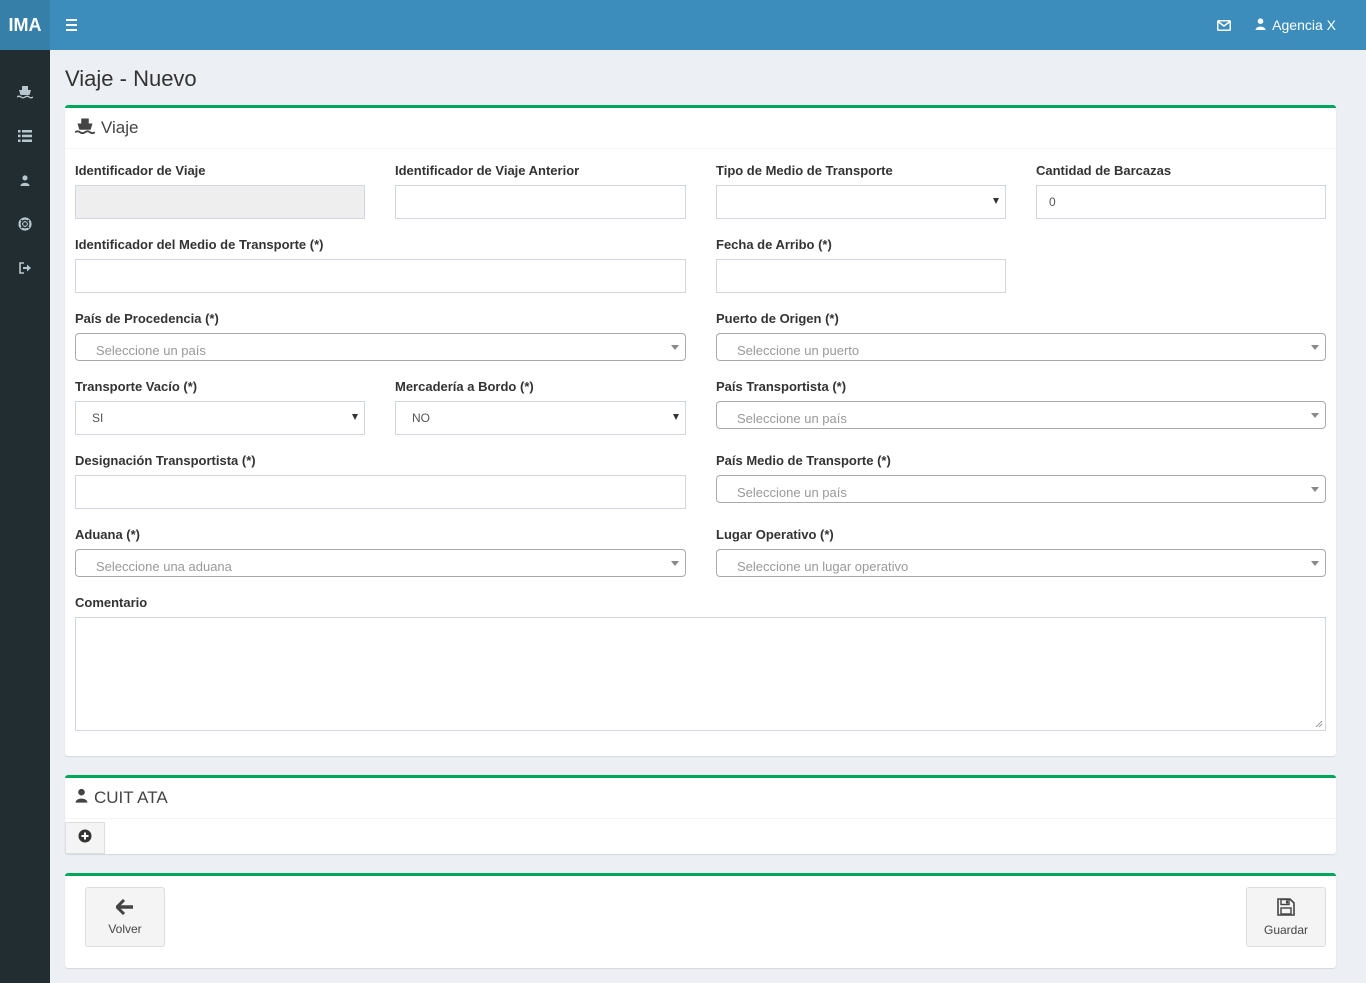 The height and width of the screenshot is (983, 1366). What do you see at coordinates (1021, 347) in the screenshot?
I see `puerto-origen-select: Seleccione un puerto` at bounding box center [1021, 347].